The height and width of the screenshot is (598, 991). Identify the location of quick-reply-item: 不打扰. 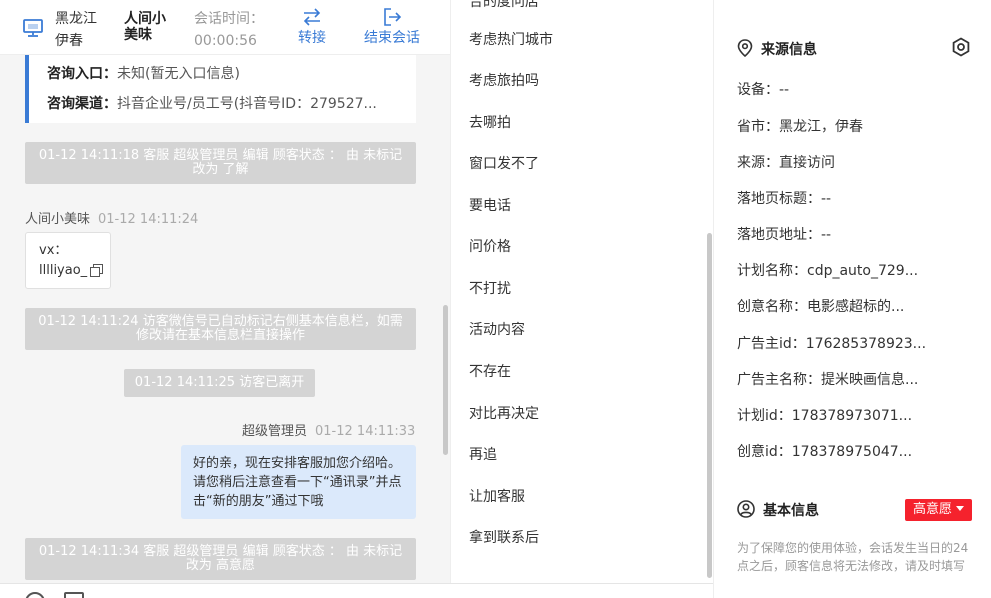
(490, 289).